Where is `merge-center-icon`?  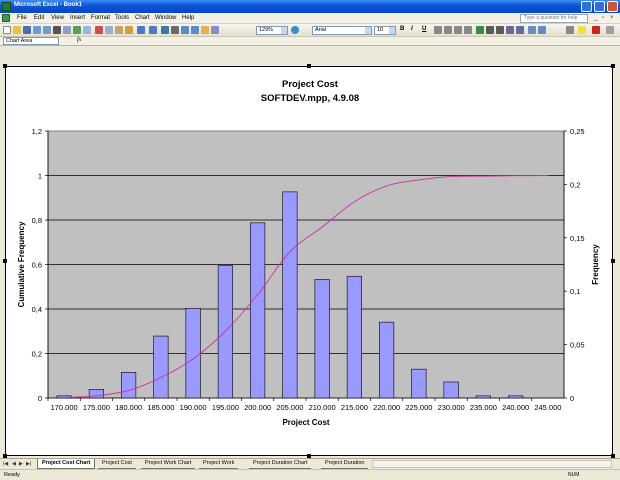 merge-center-icon is located at coordinates (468, 30).